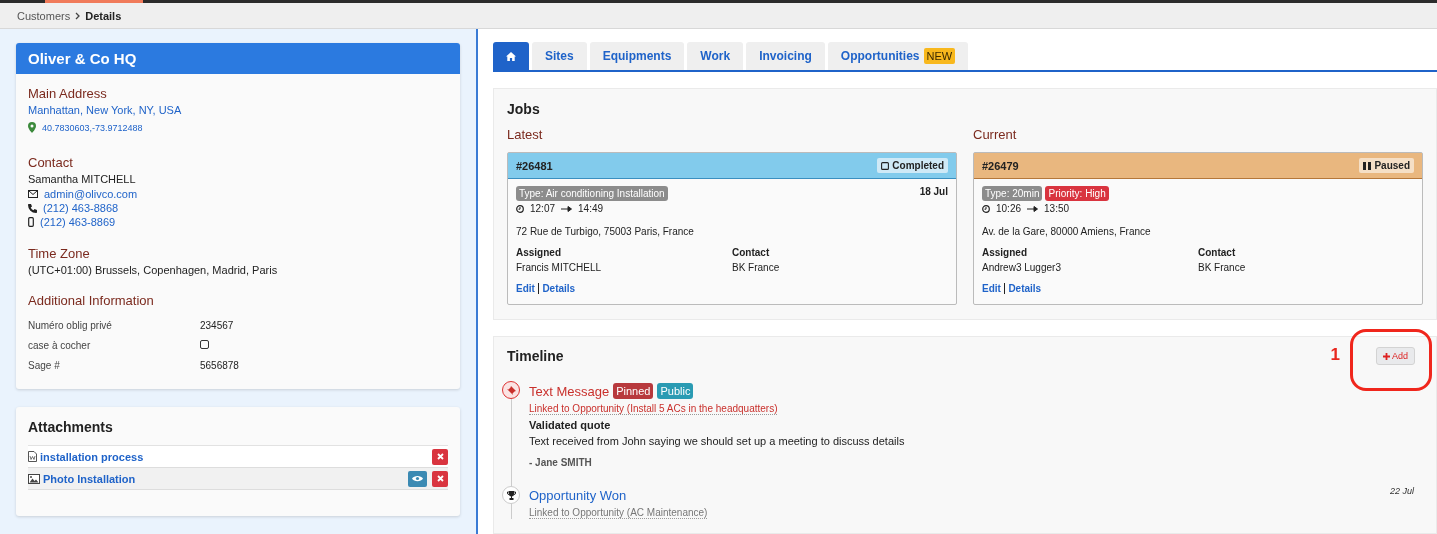 Image resolution: width=1437 pixels, height=534 pixels. What do you see at coordinates (103, 15) in the screenshot?
I see `breadcrumb-item: Details` at bounding box center [103, 15].